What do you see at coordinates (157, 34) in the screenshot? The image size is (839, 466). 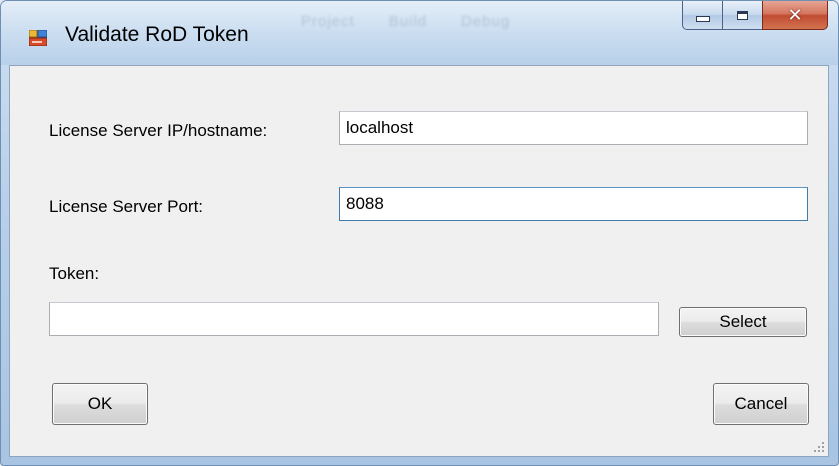 I see `window-title: Validate RoD Token` at bounding box center [157, 34].